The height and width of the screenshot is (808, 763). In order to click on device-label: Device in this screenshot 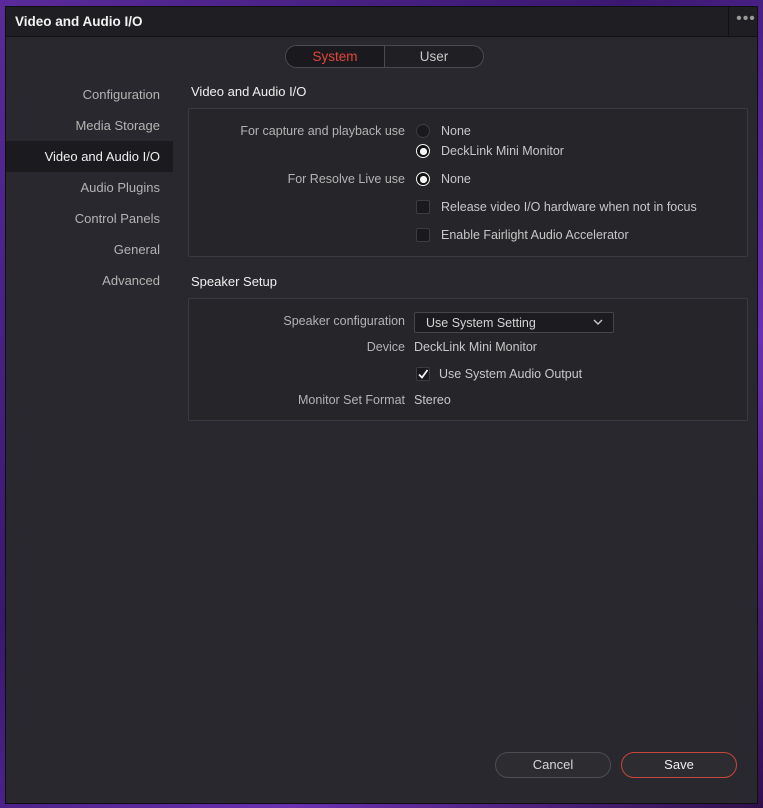, I will do `click(385, 347)`.